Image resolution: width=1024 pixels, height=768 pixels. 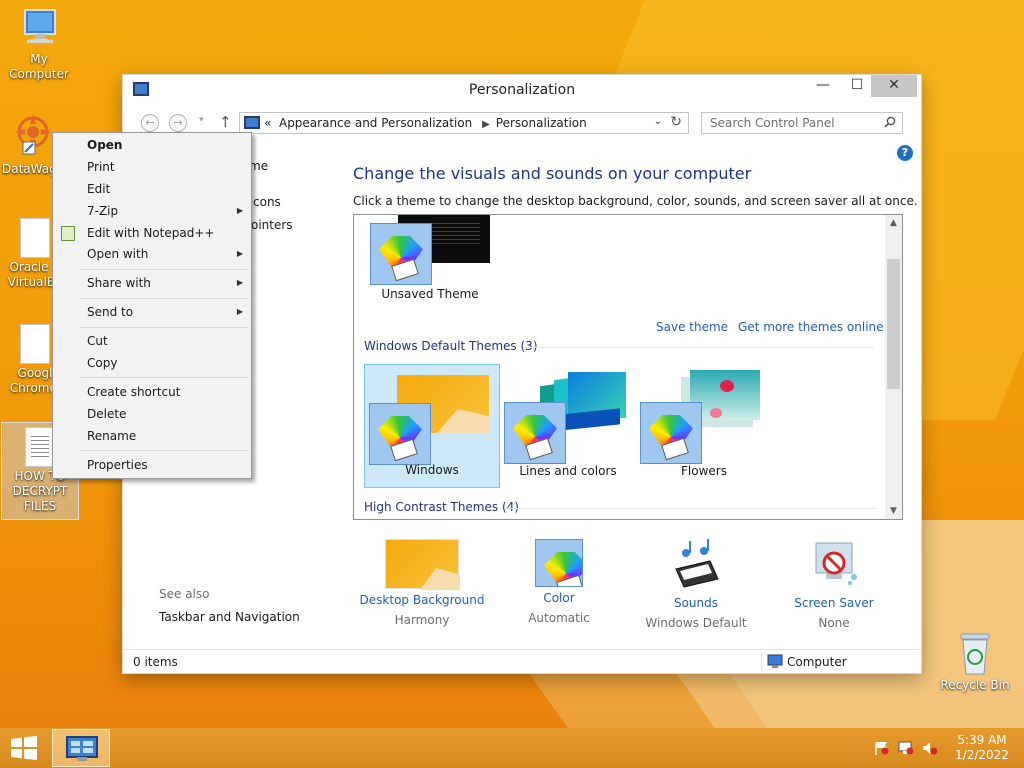 I want to click on action-center-flag-icon, so click(x=882, y=748).